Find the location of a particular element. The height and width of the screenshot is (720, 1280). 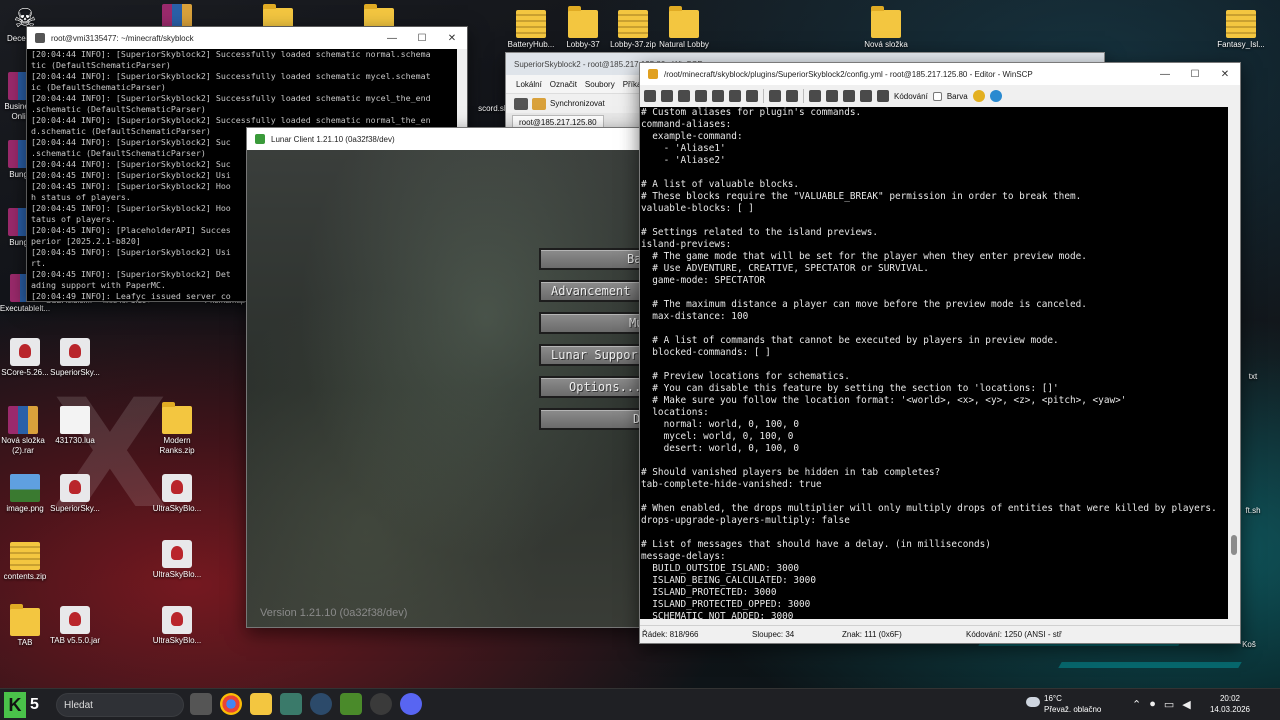

menu-files: Soubory is located at coordinates (600, 84).